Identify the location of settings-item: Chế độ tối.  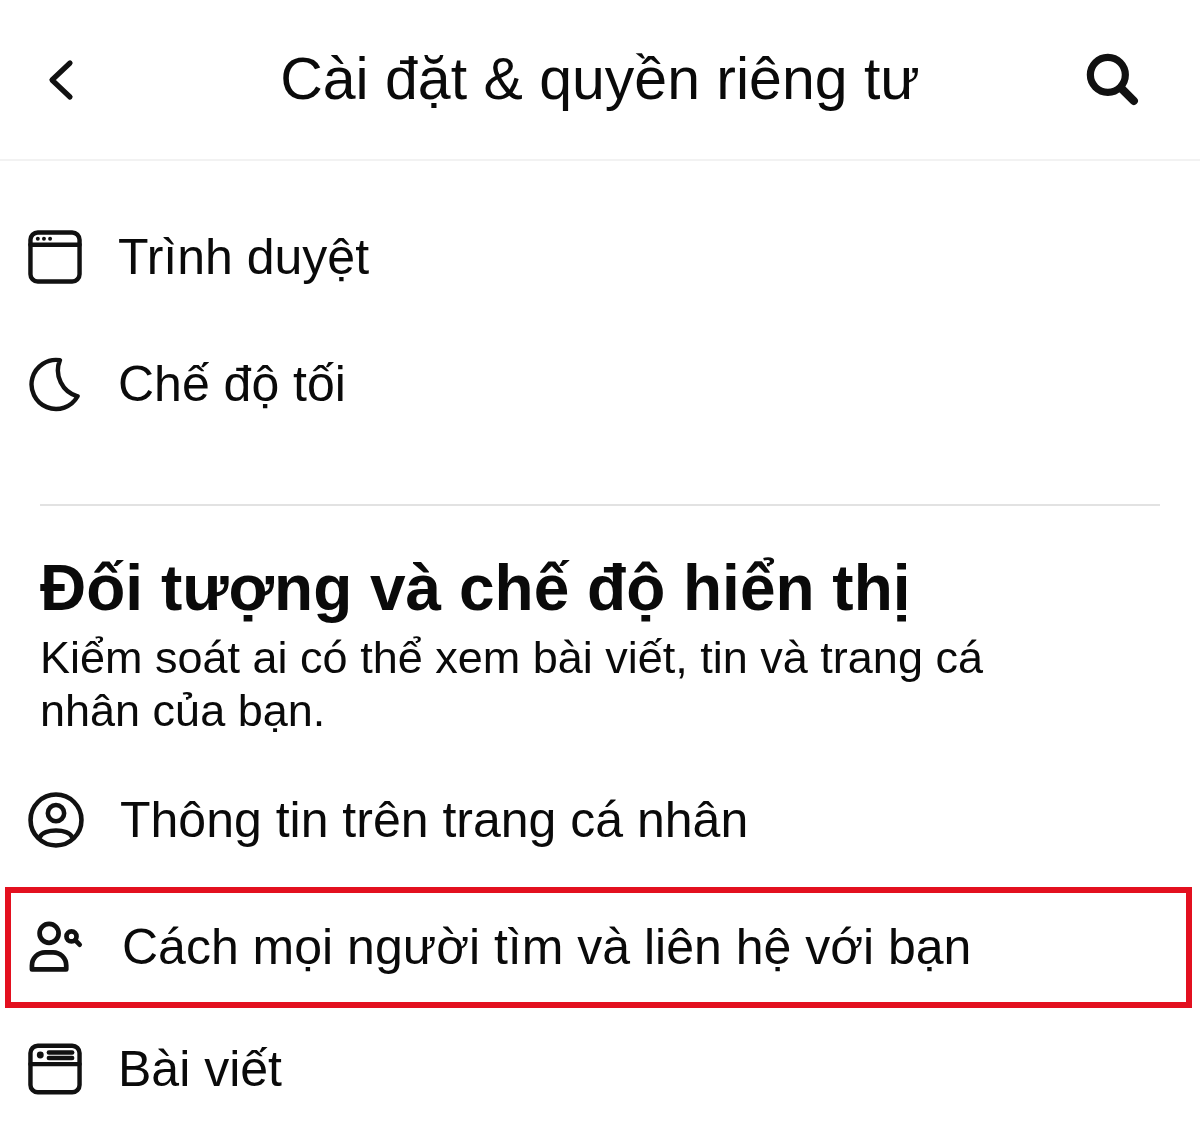
(598, 383).